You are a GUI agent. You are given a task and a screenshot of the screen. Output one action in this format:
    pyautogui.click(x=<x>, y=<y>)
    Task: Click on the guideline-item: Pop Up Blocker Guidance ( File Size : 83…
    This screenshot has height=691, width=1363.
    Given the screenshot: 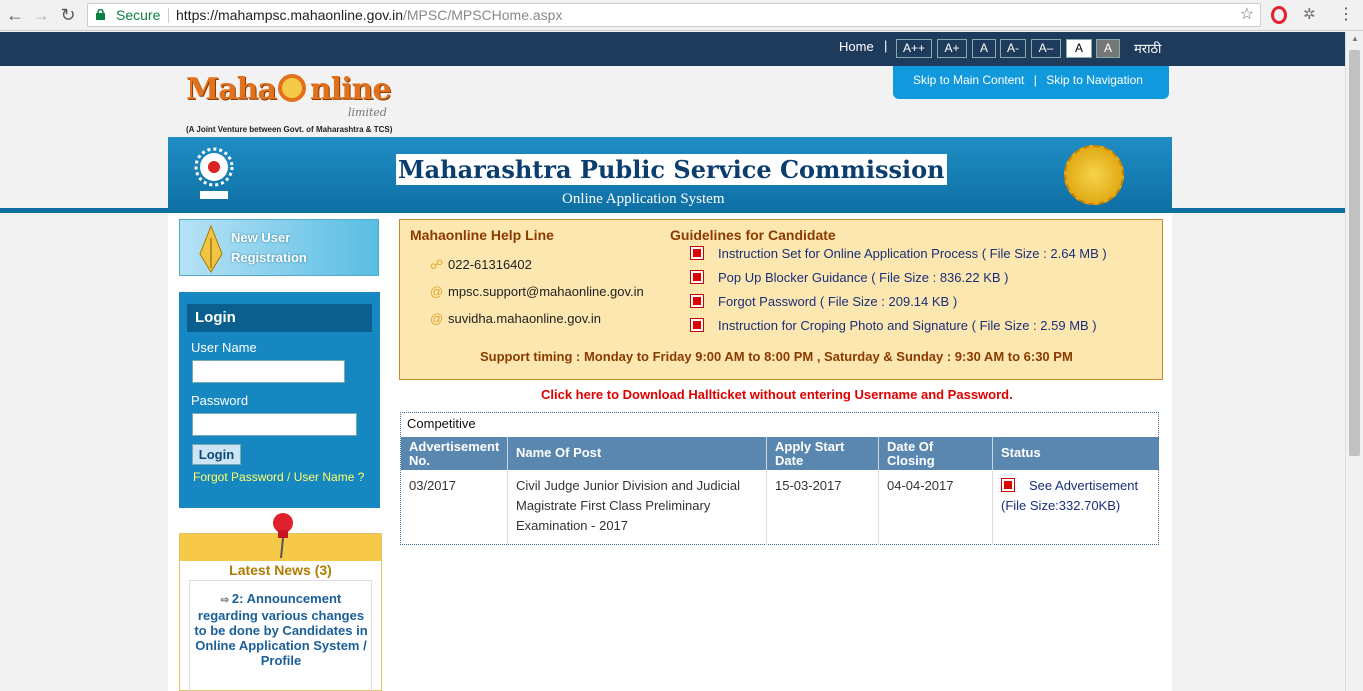 What is the action you would take?
    pyautogui.click(x=849, y=277)
    